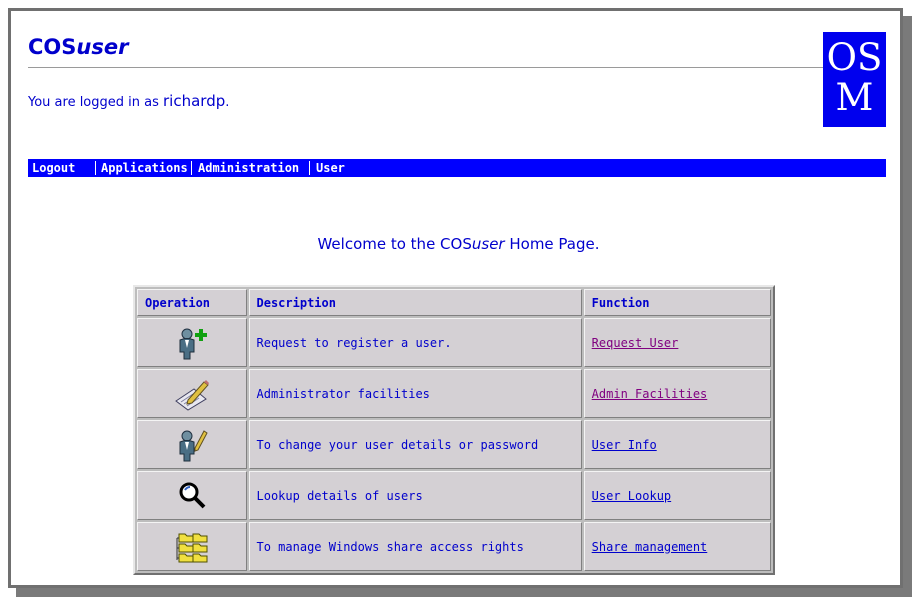 This screenshot has height=607, width=923. Describe the element at coordinates (650, 394) in the screenshot. I see `admin-facilities-link: Admin Facilities` at that location.